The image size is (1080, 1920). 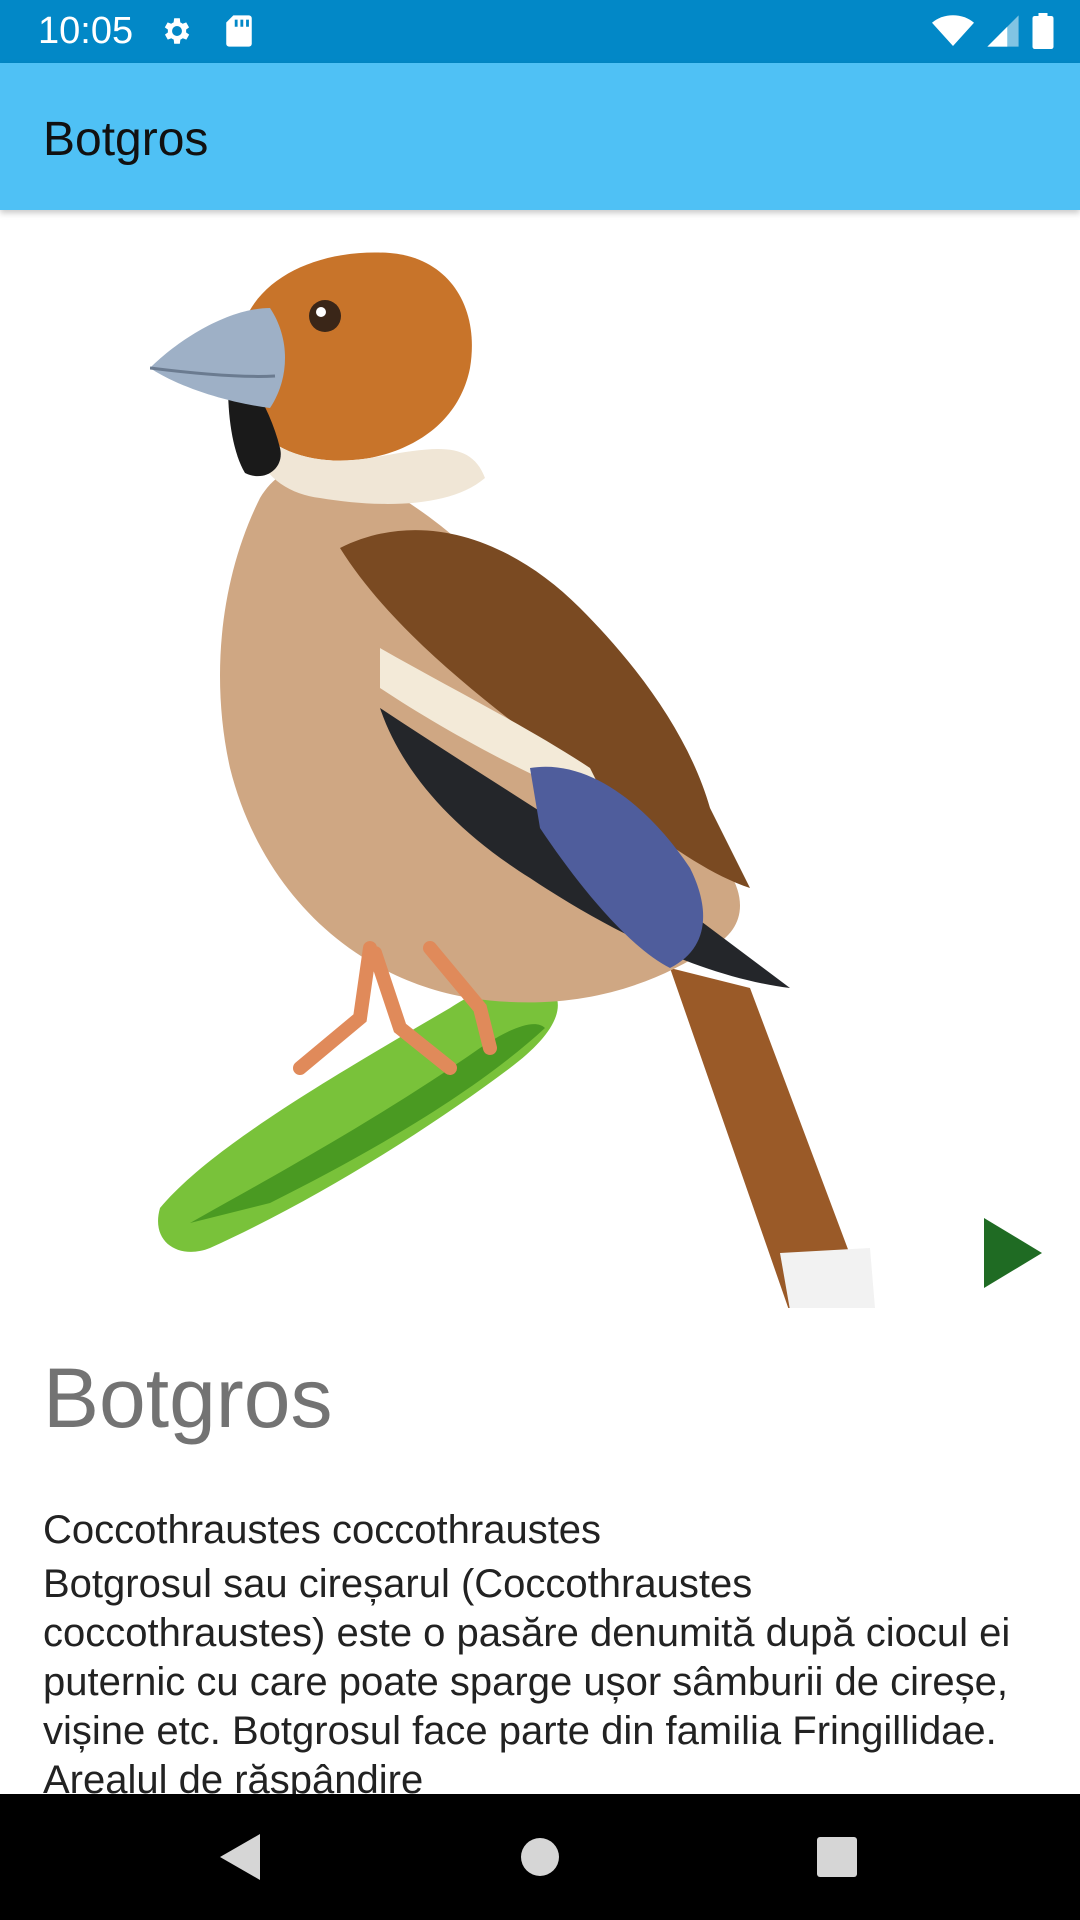 I want to click on status-bar: 10:05, so click(x=540, y=31).